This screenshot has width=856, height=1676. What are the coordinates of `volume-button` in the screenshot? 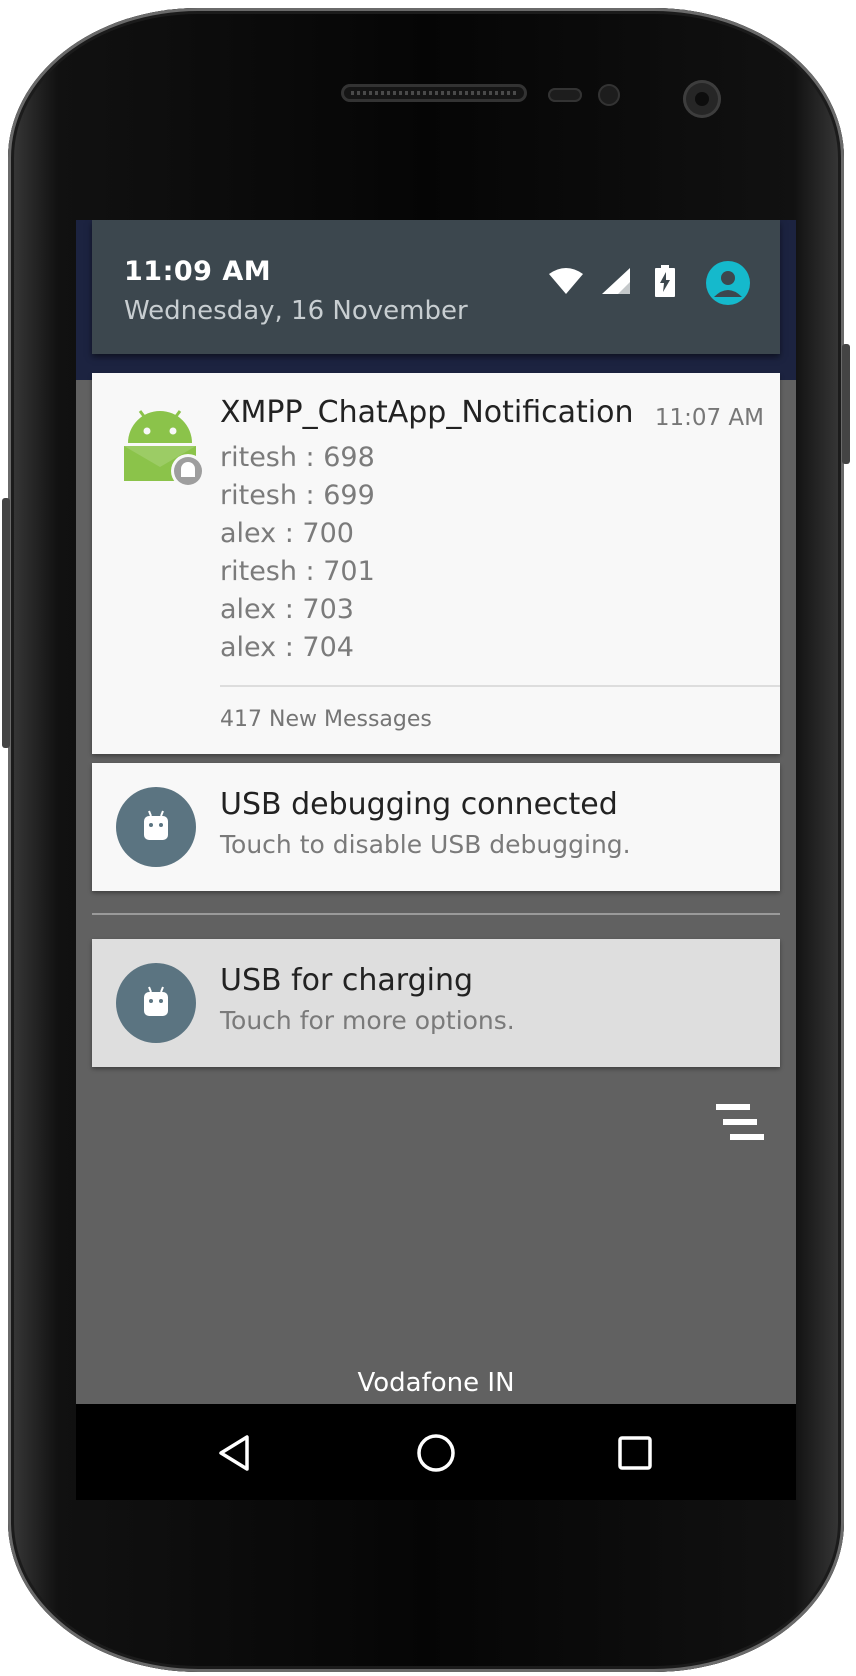 It's located at (6, 623).